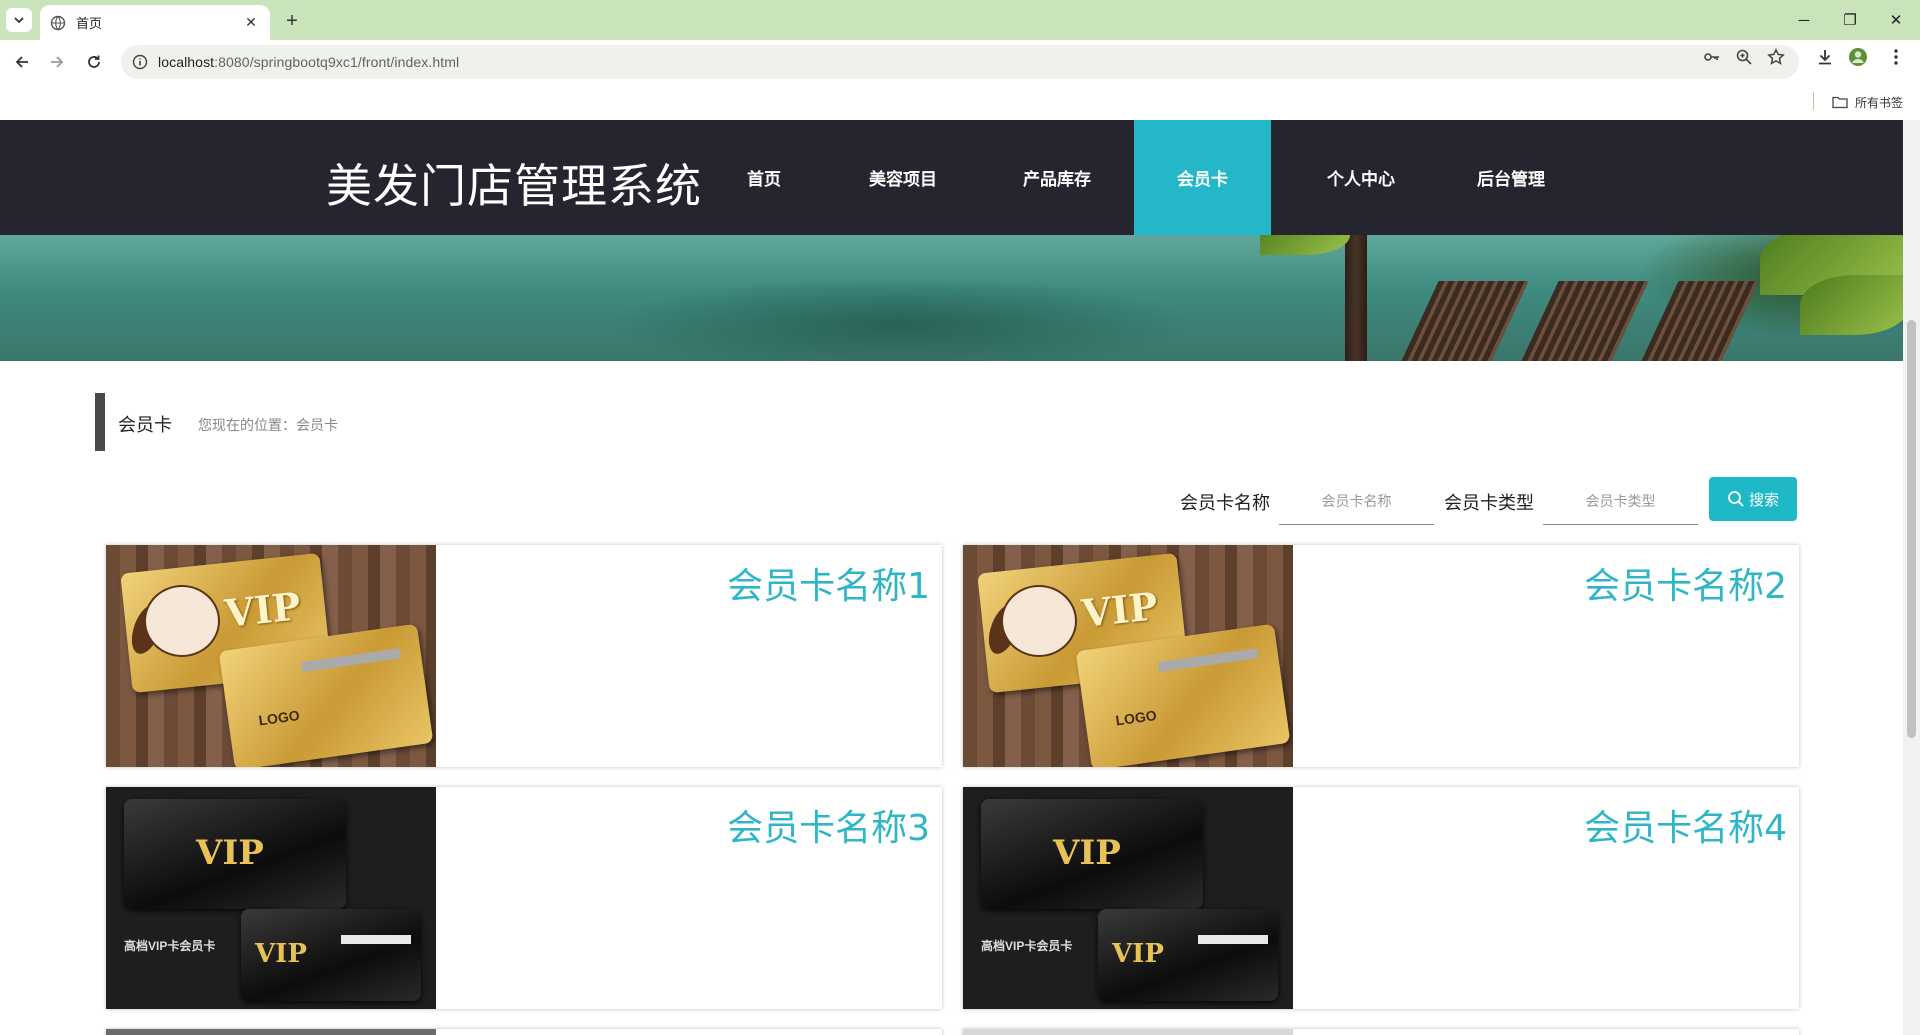 Image resolution: width=1920 pixels, height=1035 pixels. What do you see at coordinates (1202, 177) in the screenshot?
I see `nav-membership-card: 会员卡` at bounding box center [1202, 177].